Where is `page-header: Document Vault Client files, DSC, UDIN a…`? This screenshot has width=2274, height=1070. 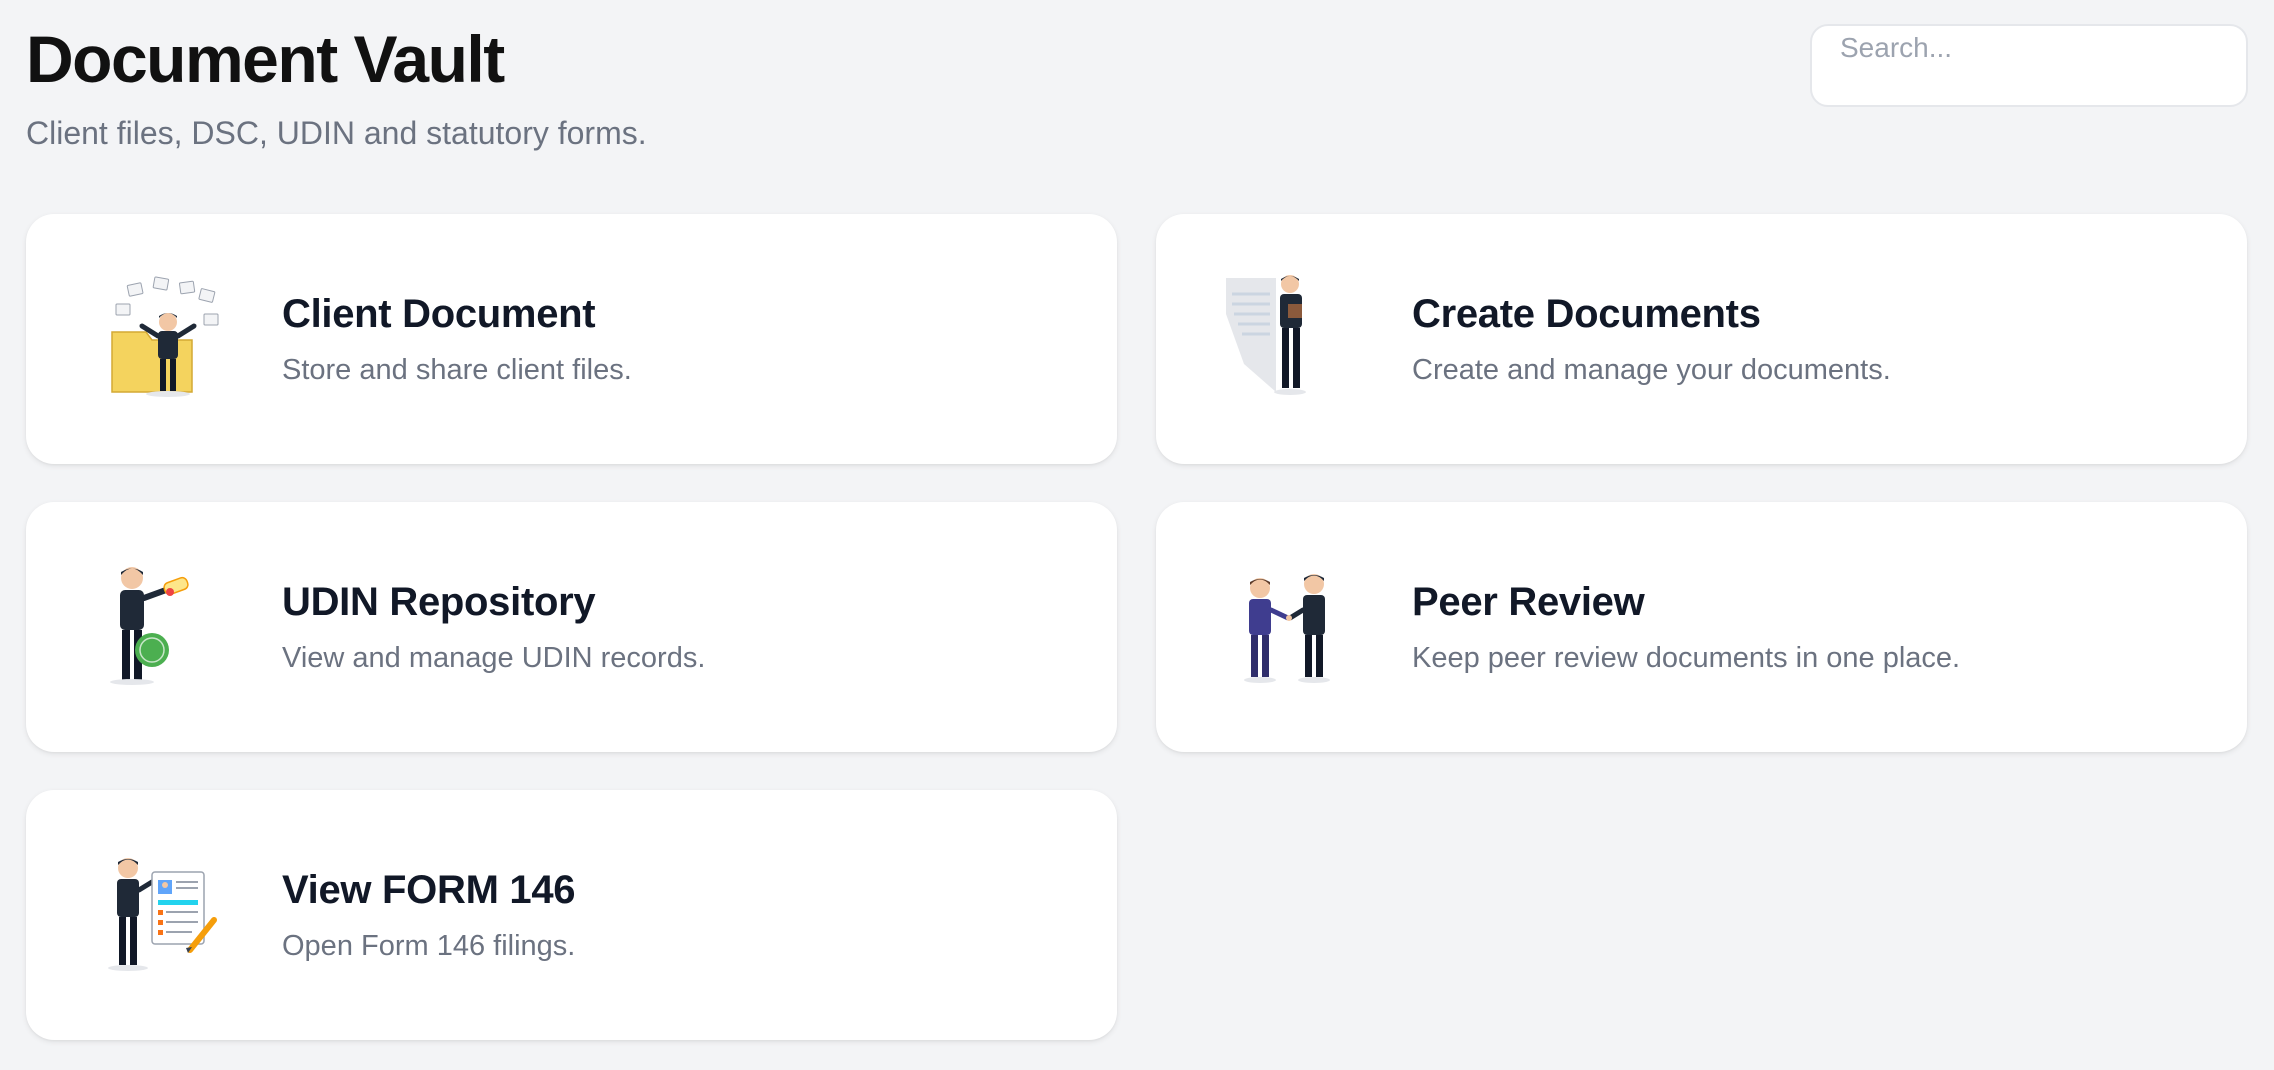 page-header: Document Vault Client files, DSC, UDIN a… is located at coordinates (336, 89).